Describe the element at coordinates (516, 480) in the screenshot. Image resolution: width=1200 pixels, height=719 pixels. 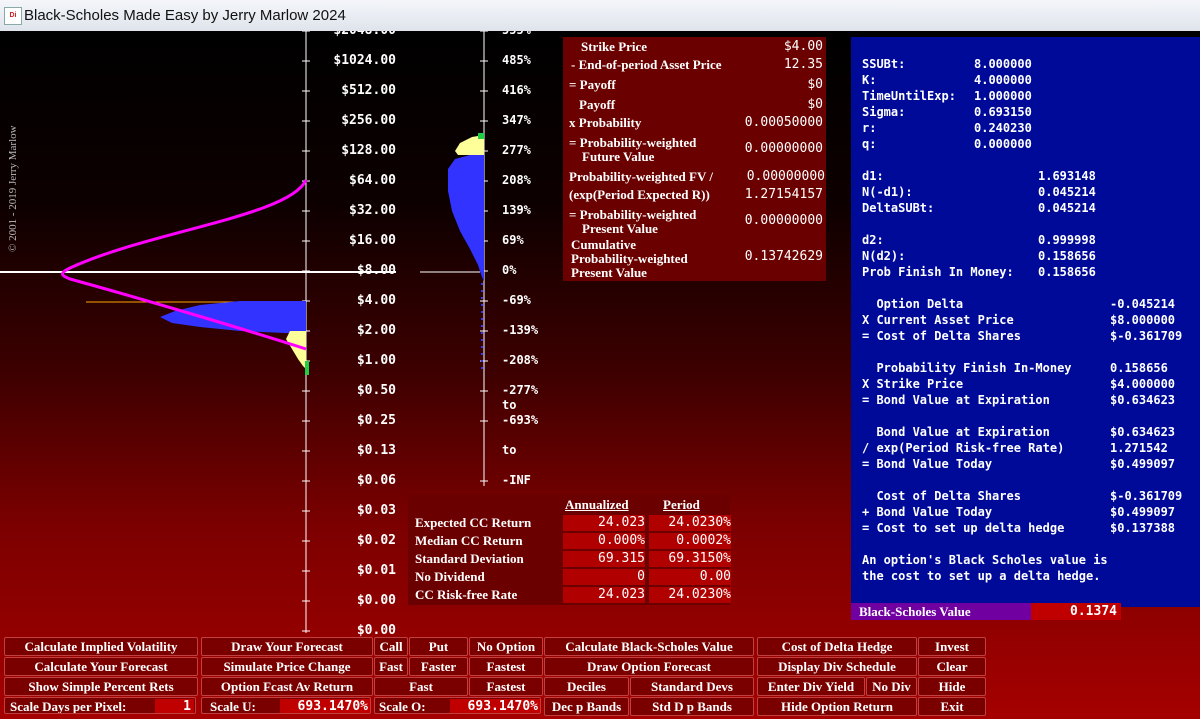
I see `return-tick-label: -INF` at that location.